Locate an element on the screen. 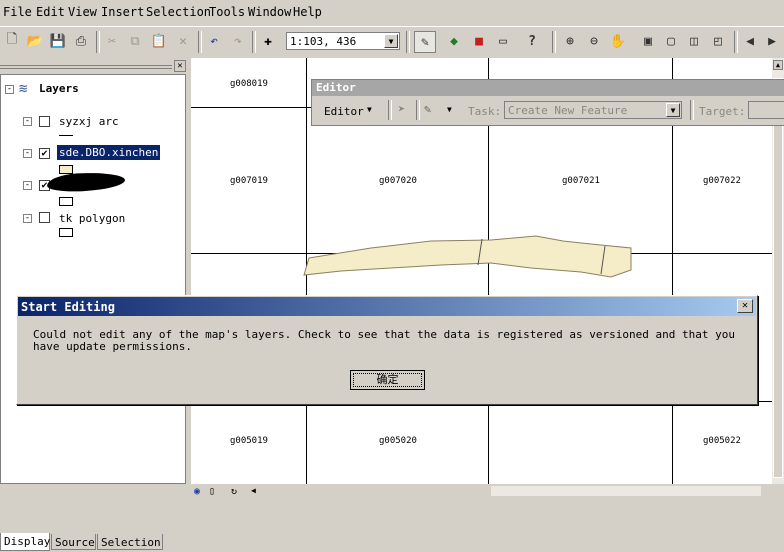  map-view-toolbar: ◉ ▯ ↻ ◀ is located at coordinates (487, 498).